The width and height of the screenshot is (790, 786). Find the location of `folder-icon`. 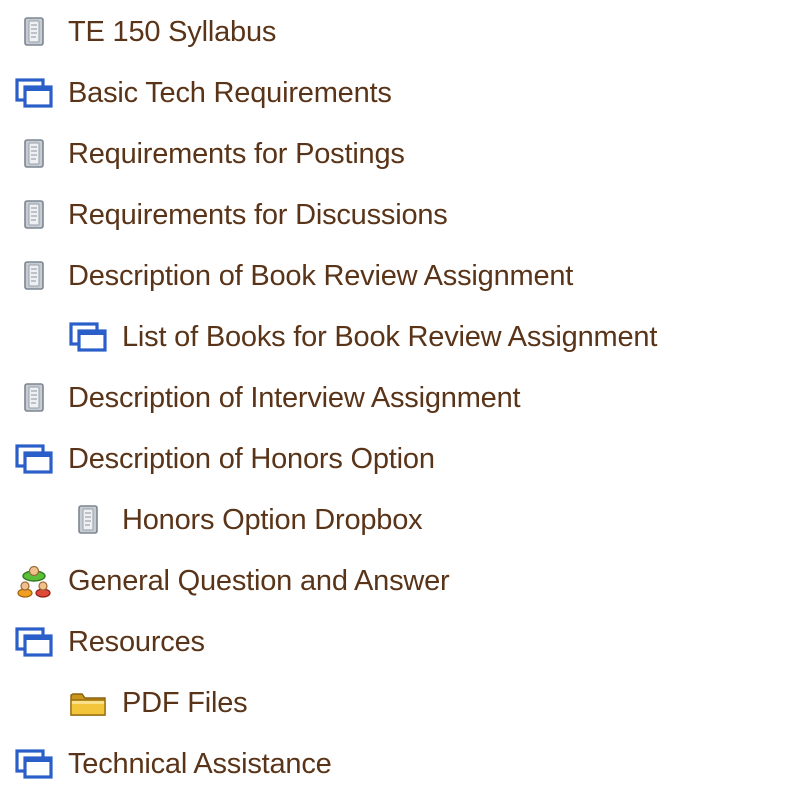

folder-icon is located at coordinates (88, 703).